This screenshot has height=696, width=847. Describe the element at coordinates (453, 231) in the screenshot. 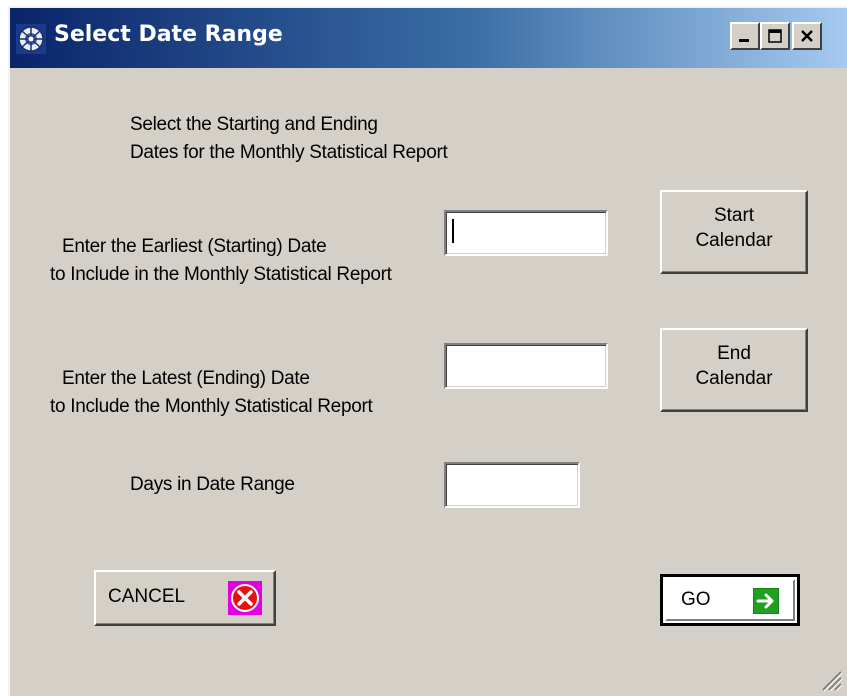

I see `text-caret` at that location.